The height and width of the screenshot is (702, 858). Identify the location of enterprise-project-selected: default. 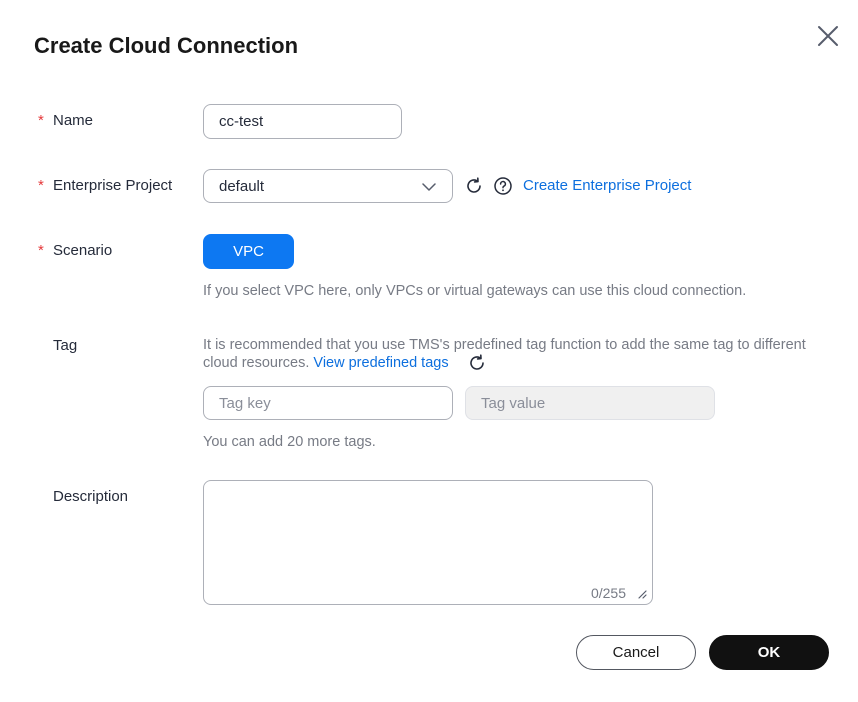
(242, 186).